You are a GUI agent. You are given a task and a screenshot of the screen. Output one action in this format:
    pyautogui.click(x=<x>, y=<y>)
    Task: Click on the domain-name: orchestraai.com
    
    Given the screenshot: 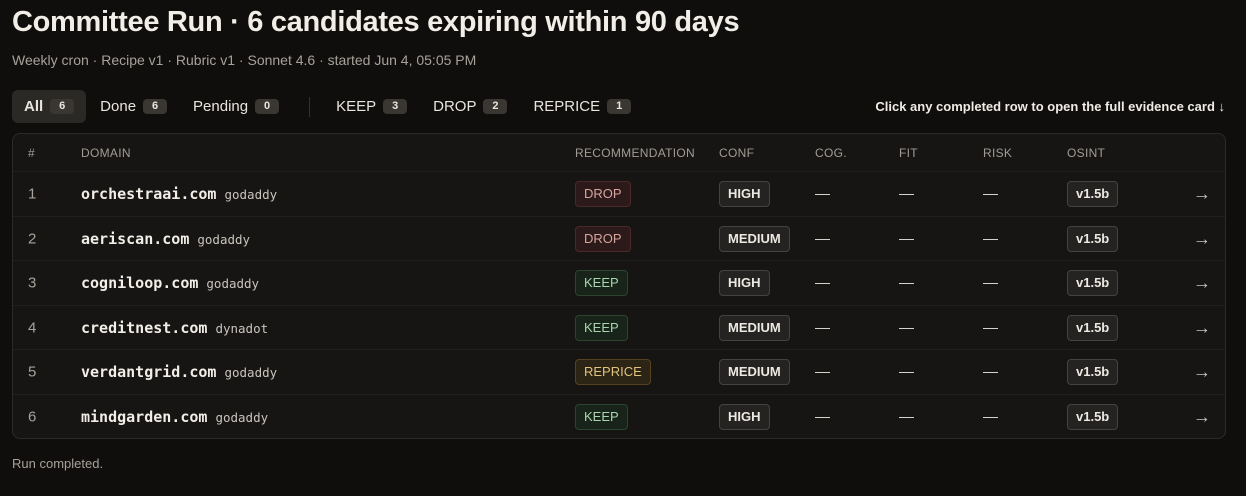 What is the action you would take?
    pyautogui.click(x=149, y=194)
    